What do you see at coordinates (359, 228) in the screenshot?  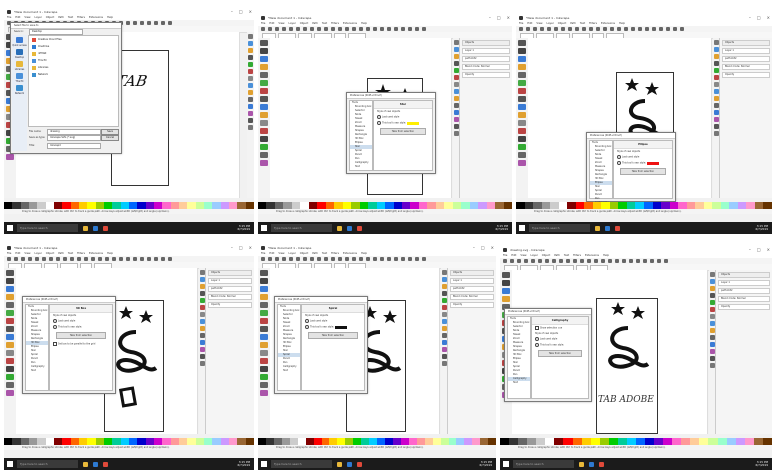 I see `chrome-icon` at bounding box center [359, 228].